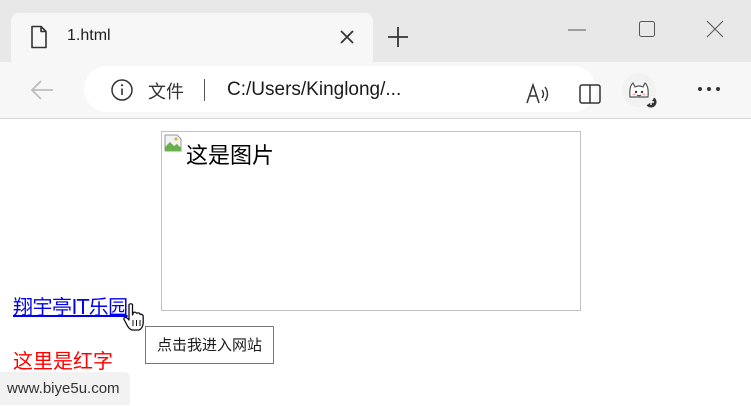 Image resolution: width=751 pixels, height=406 pixels. What do you see at coordinates (709, 89) in the screenshot?
I see `more-icon` at bounding box center [709, 89].